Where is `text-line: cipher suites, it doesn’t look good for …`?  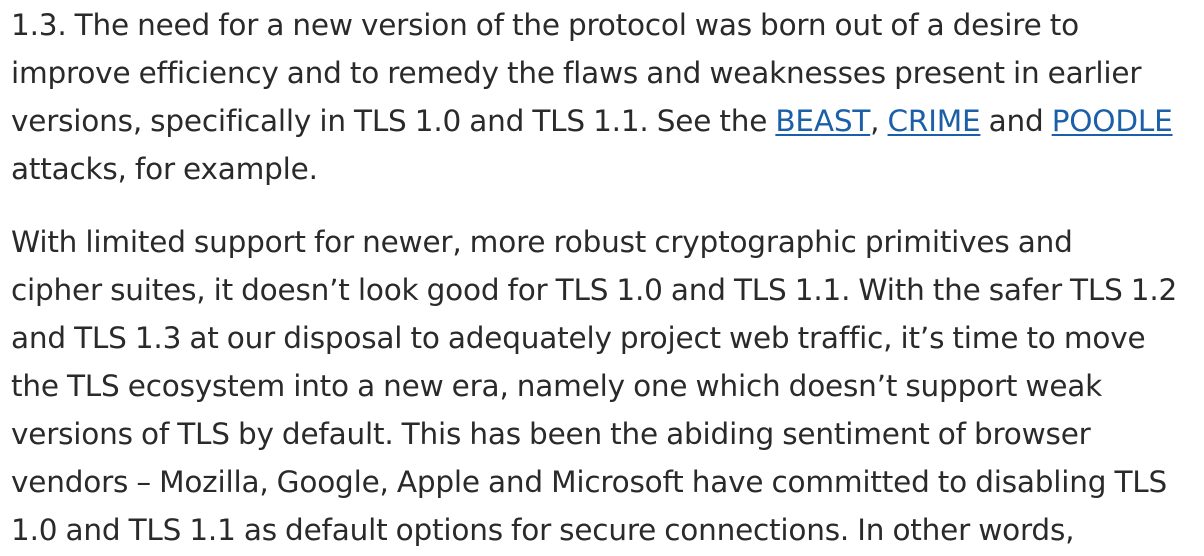 text-line: cipher suites, it doesn’t look good for … is located at coordinates (594, 290).